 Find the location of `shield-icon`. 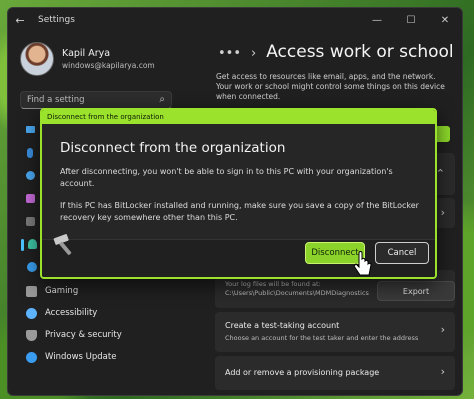

shield-icon is located at coordinates (31, 335).